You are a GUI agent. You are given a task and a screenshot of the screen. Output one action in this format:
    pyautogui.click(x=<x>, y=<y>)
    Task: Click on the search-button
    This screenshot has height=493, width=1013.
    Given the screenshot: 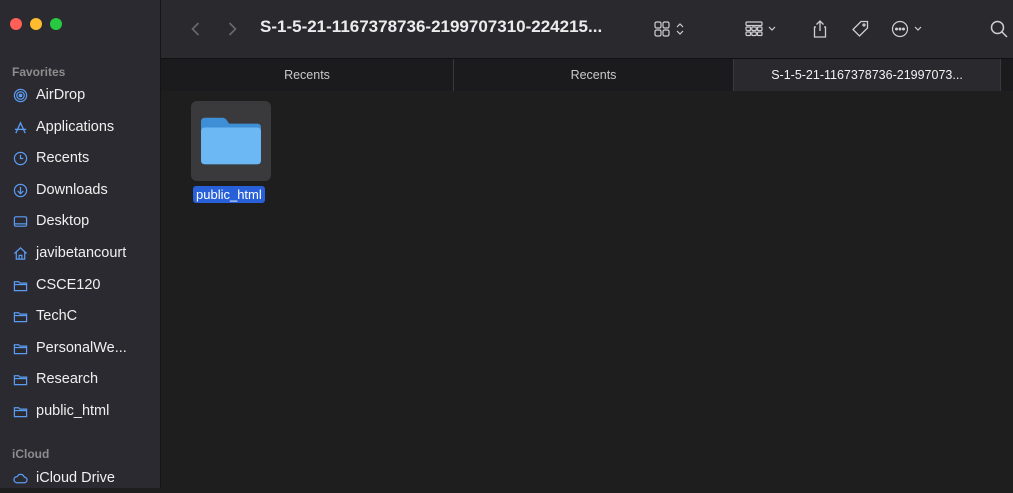 What is the action you would take?
    pyautogui.click(x=999, y=29)
    